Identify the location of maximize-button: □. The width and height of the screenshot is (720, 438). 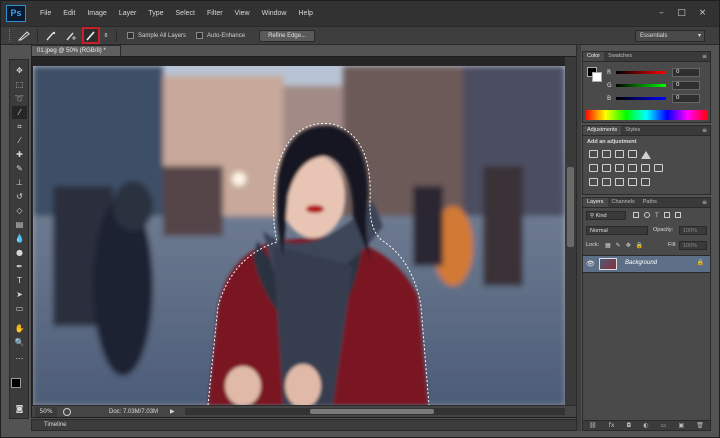
(681, 12).